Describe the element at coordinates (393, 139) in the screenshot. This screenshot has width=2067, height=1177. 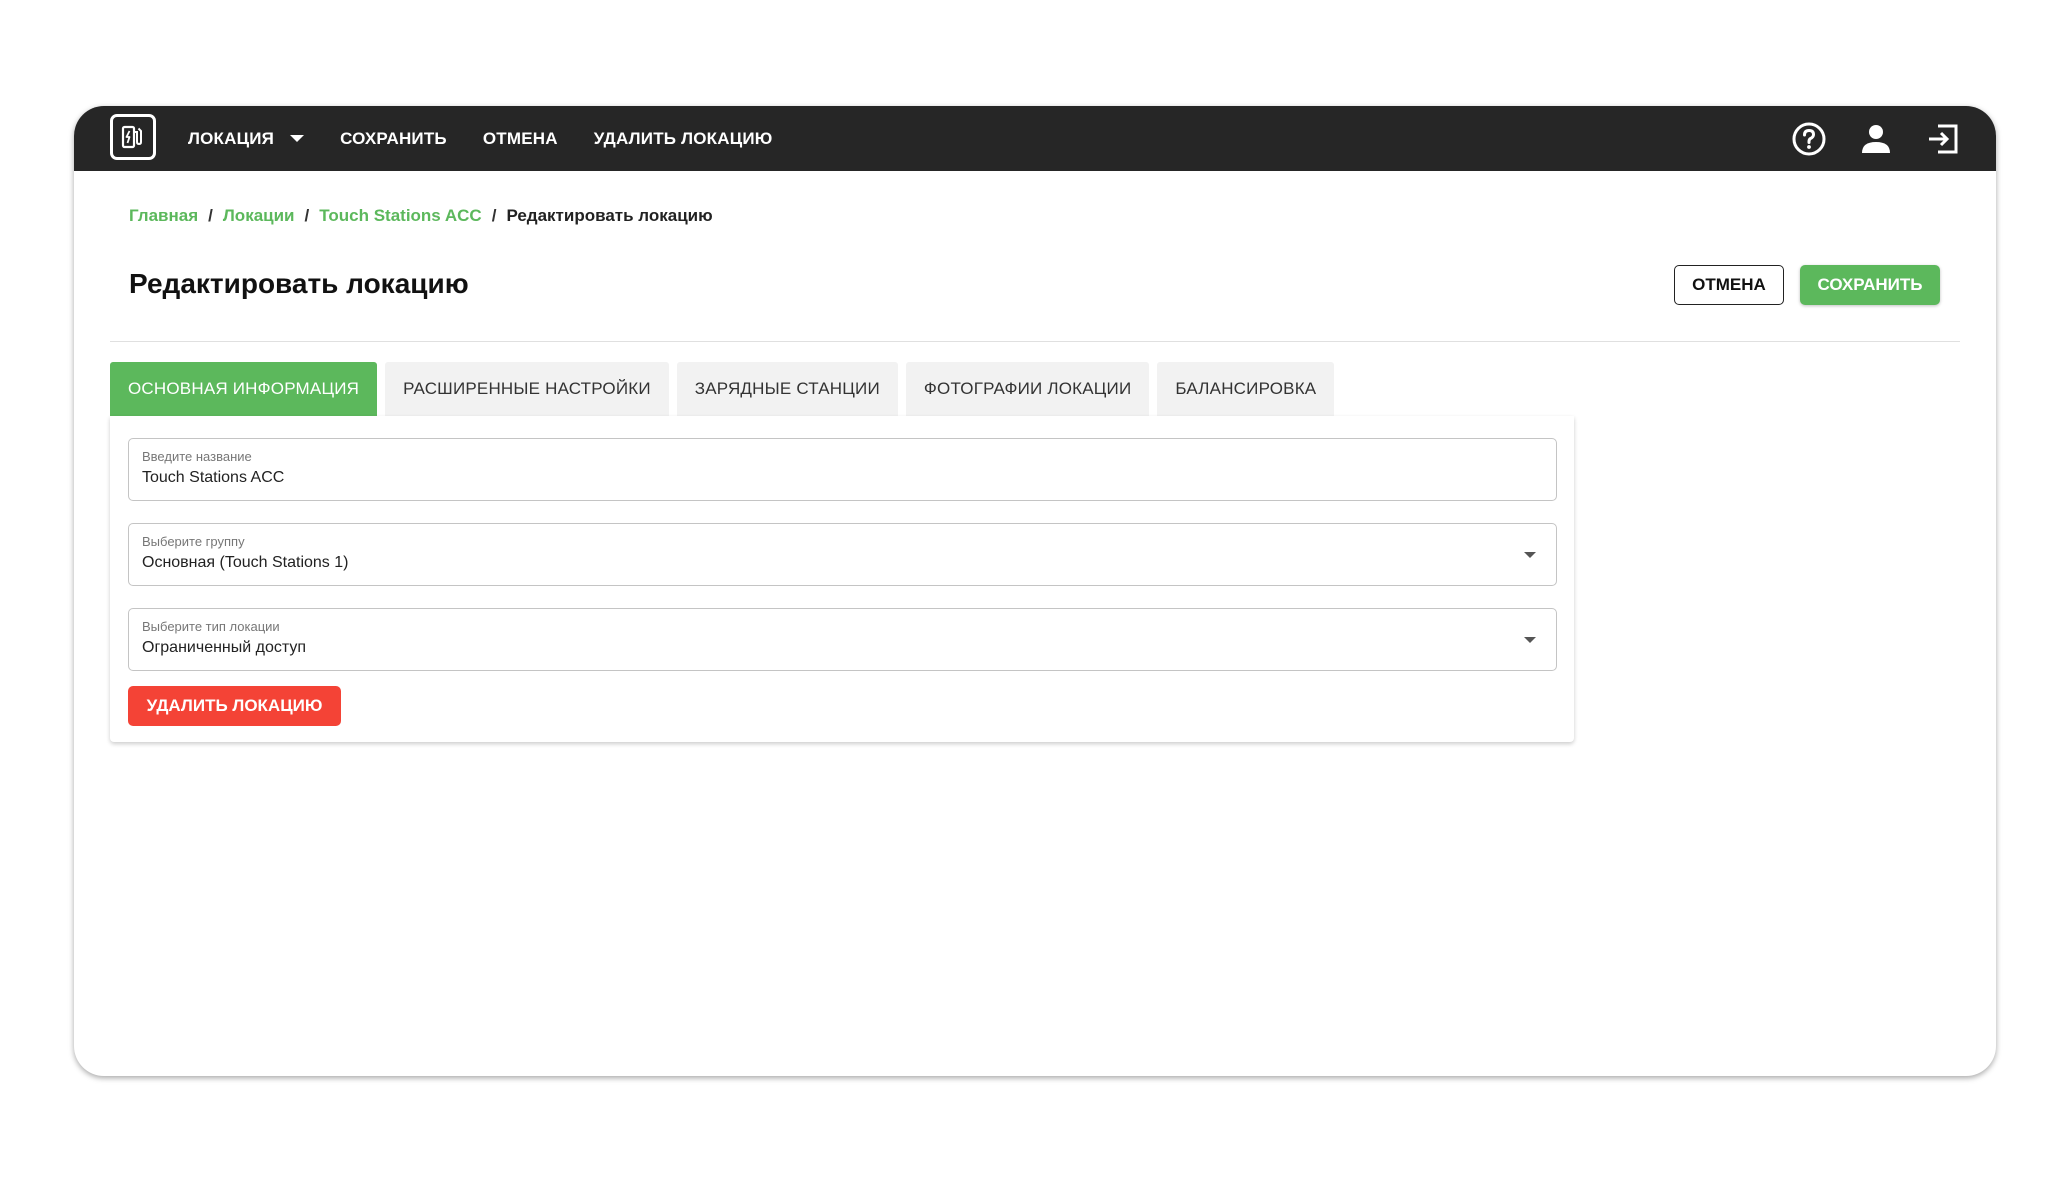
I see `nav-save-button: СОХРАНИТЬ` at that location.